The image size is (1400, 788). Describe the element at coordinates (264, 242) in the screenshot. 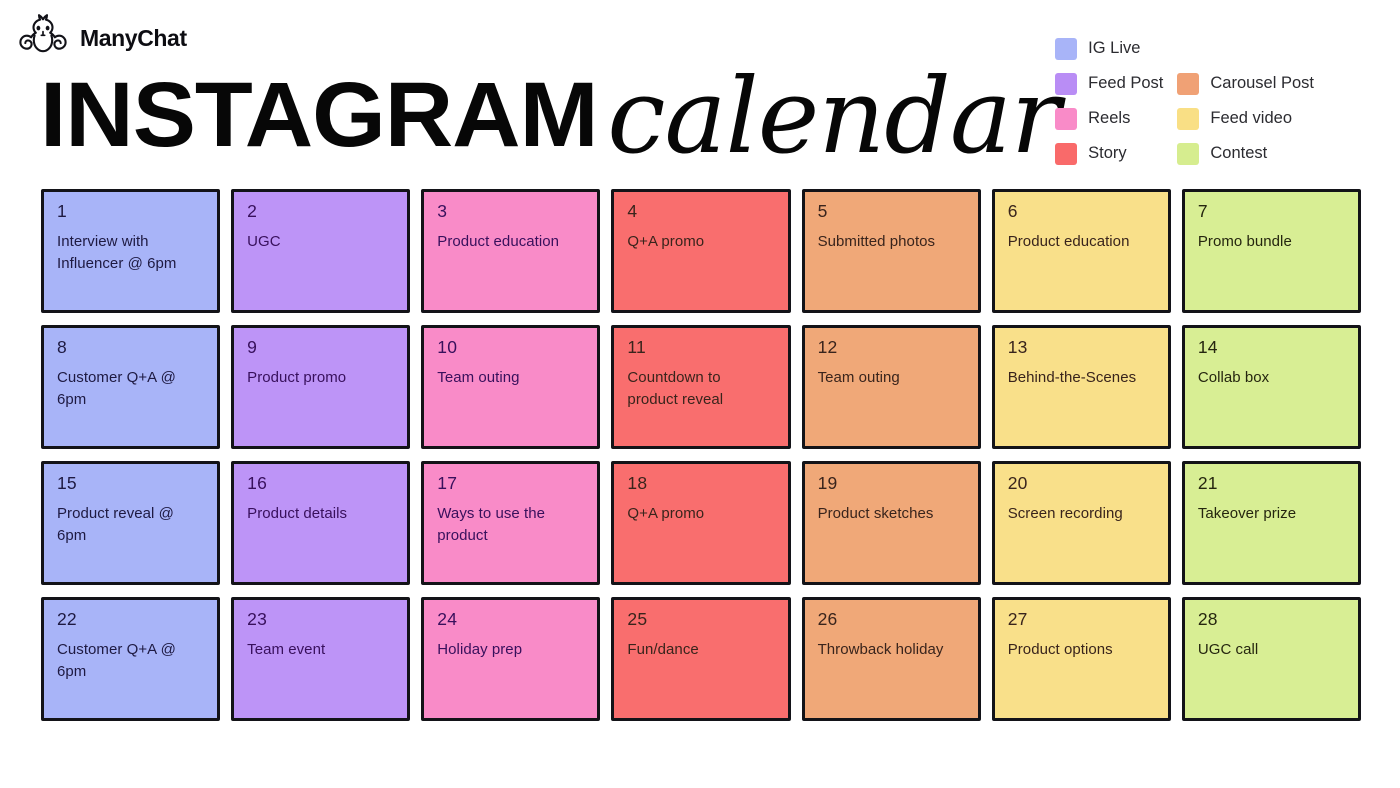

I see `calendar-cell-event-text: UGC` at that location.